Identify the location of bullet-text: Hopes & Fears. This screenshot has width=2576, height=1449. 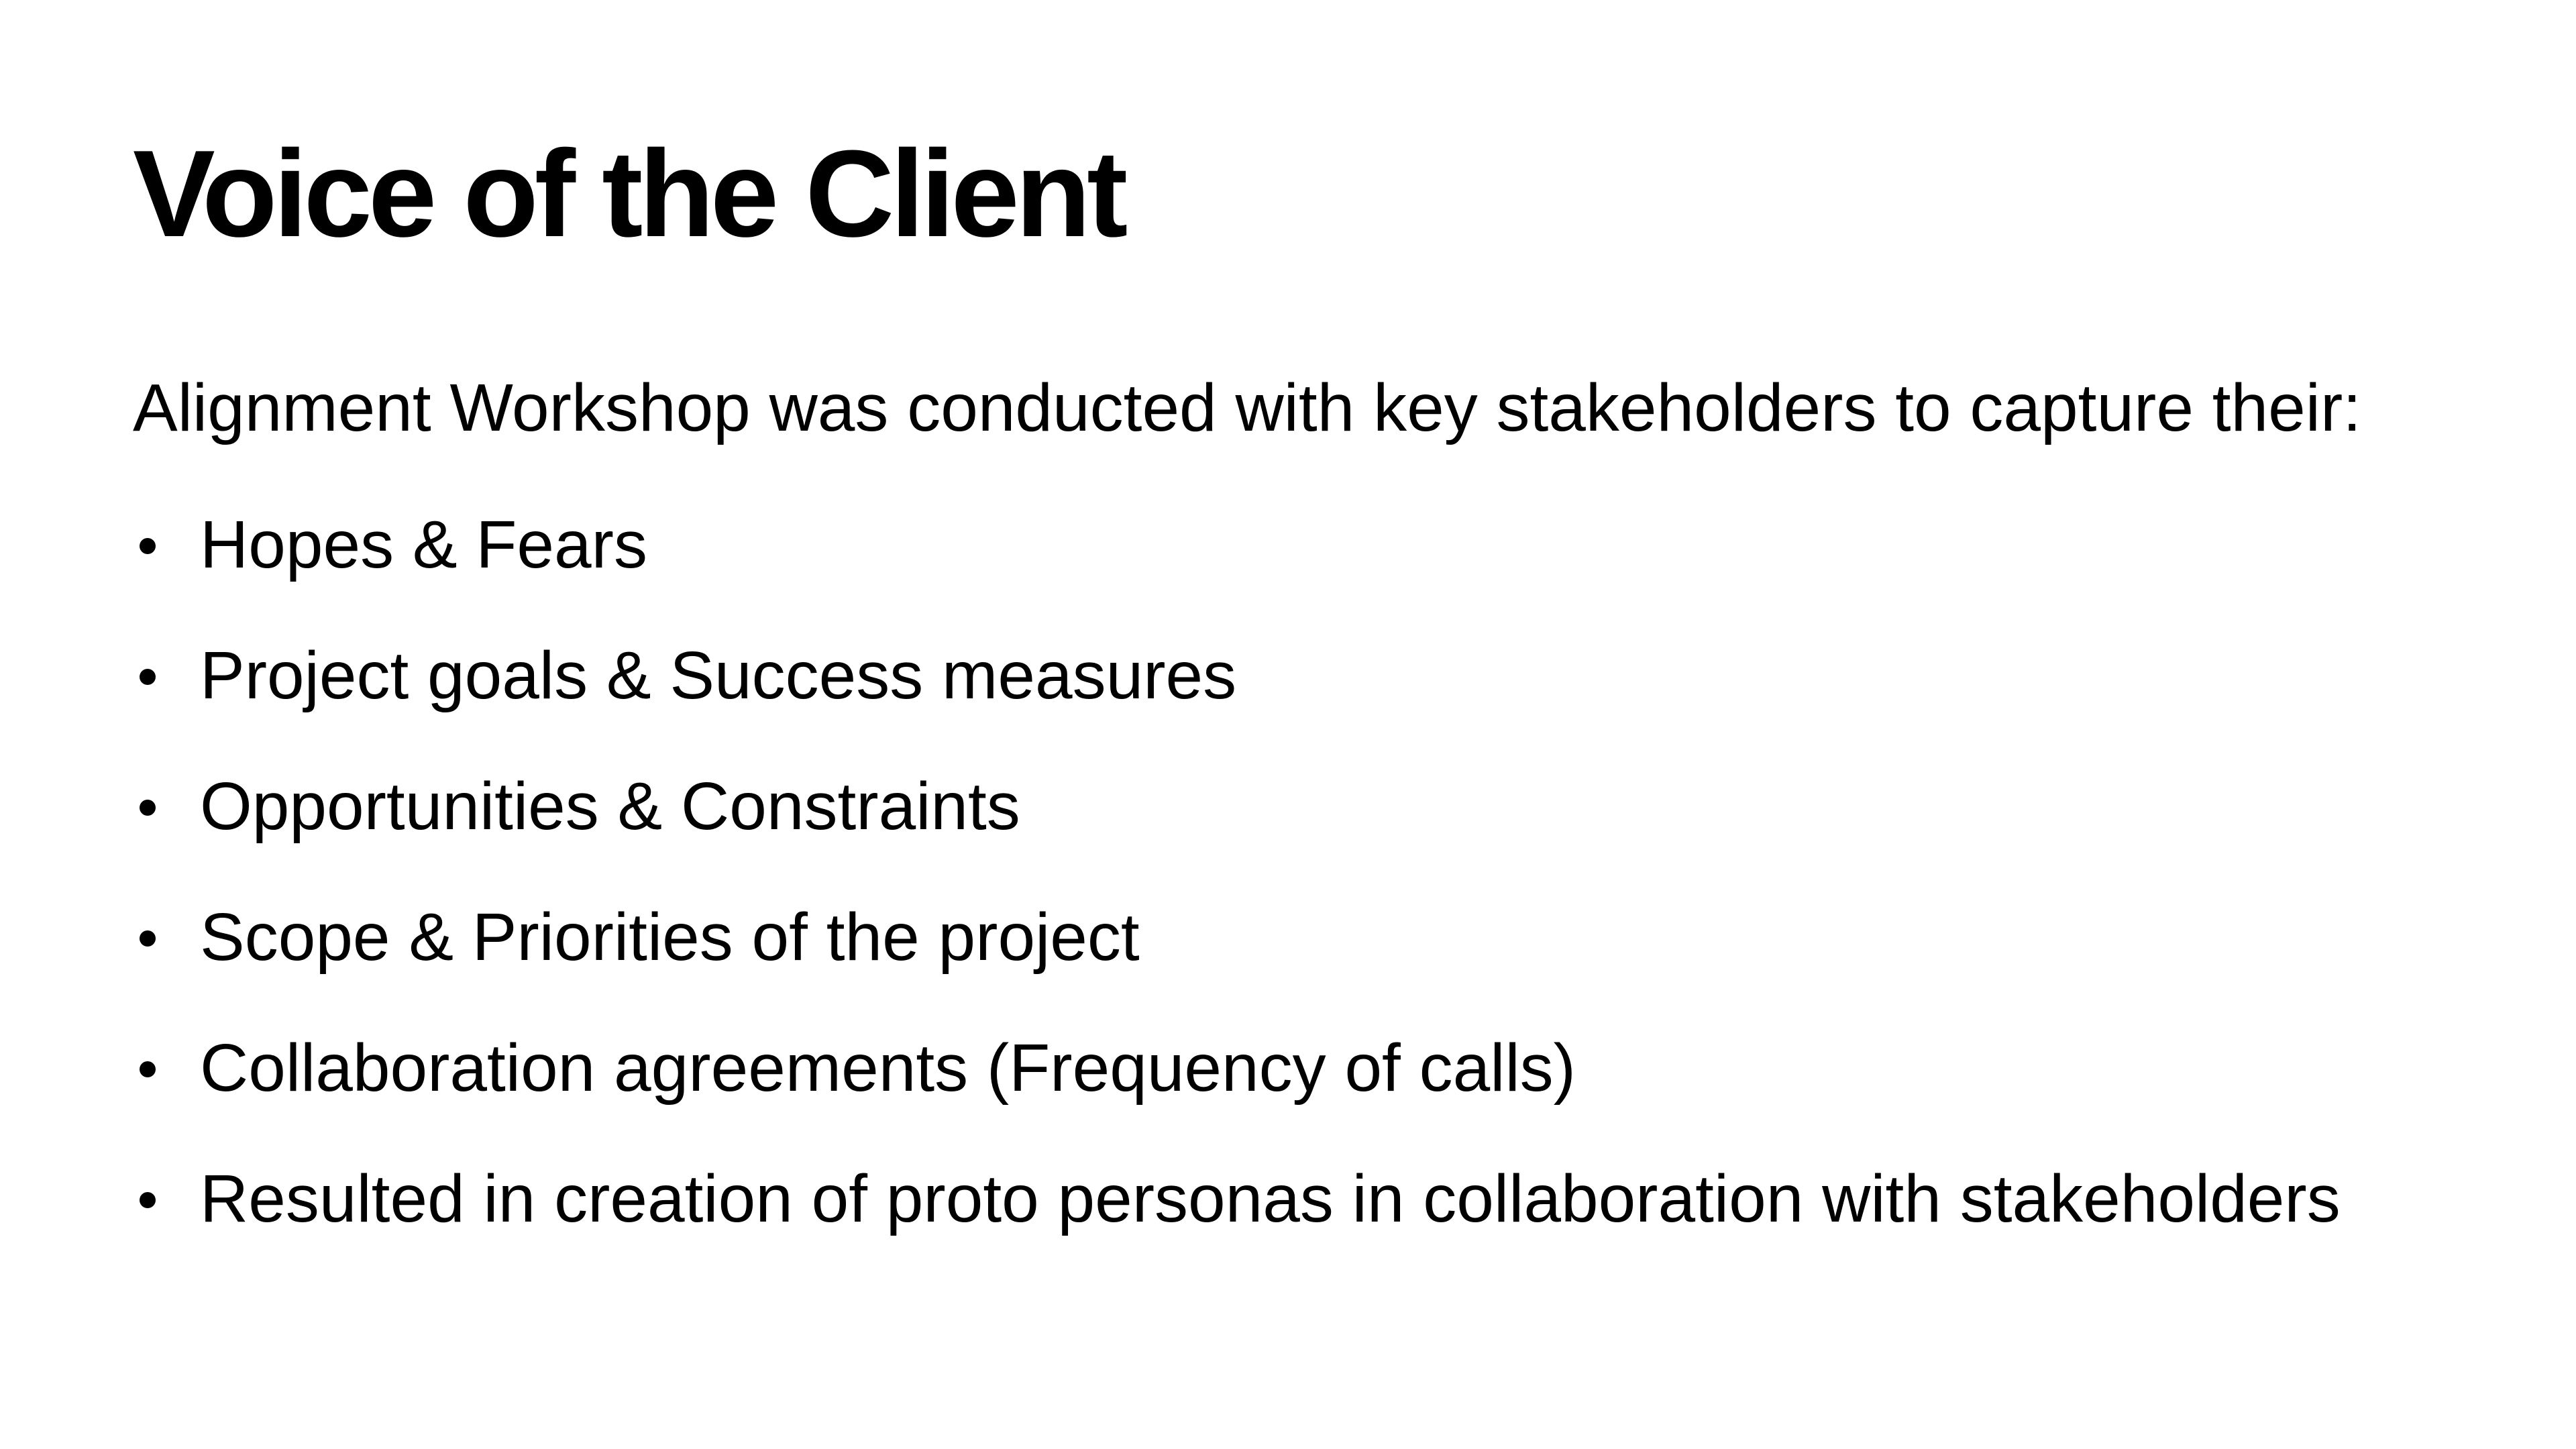
(423, 544).